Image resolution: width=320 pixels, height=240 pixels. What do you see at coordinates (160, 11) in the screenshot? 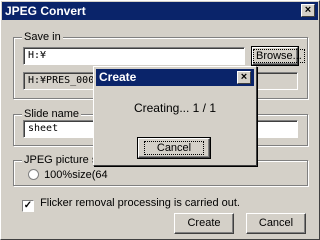
I see `title-bar: JPEG Convert ×` at bounding box center [160, 11].